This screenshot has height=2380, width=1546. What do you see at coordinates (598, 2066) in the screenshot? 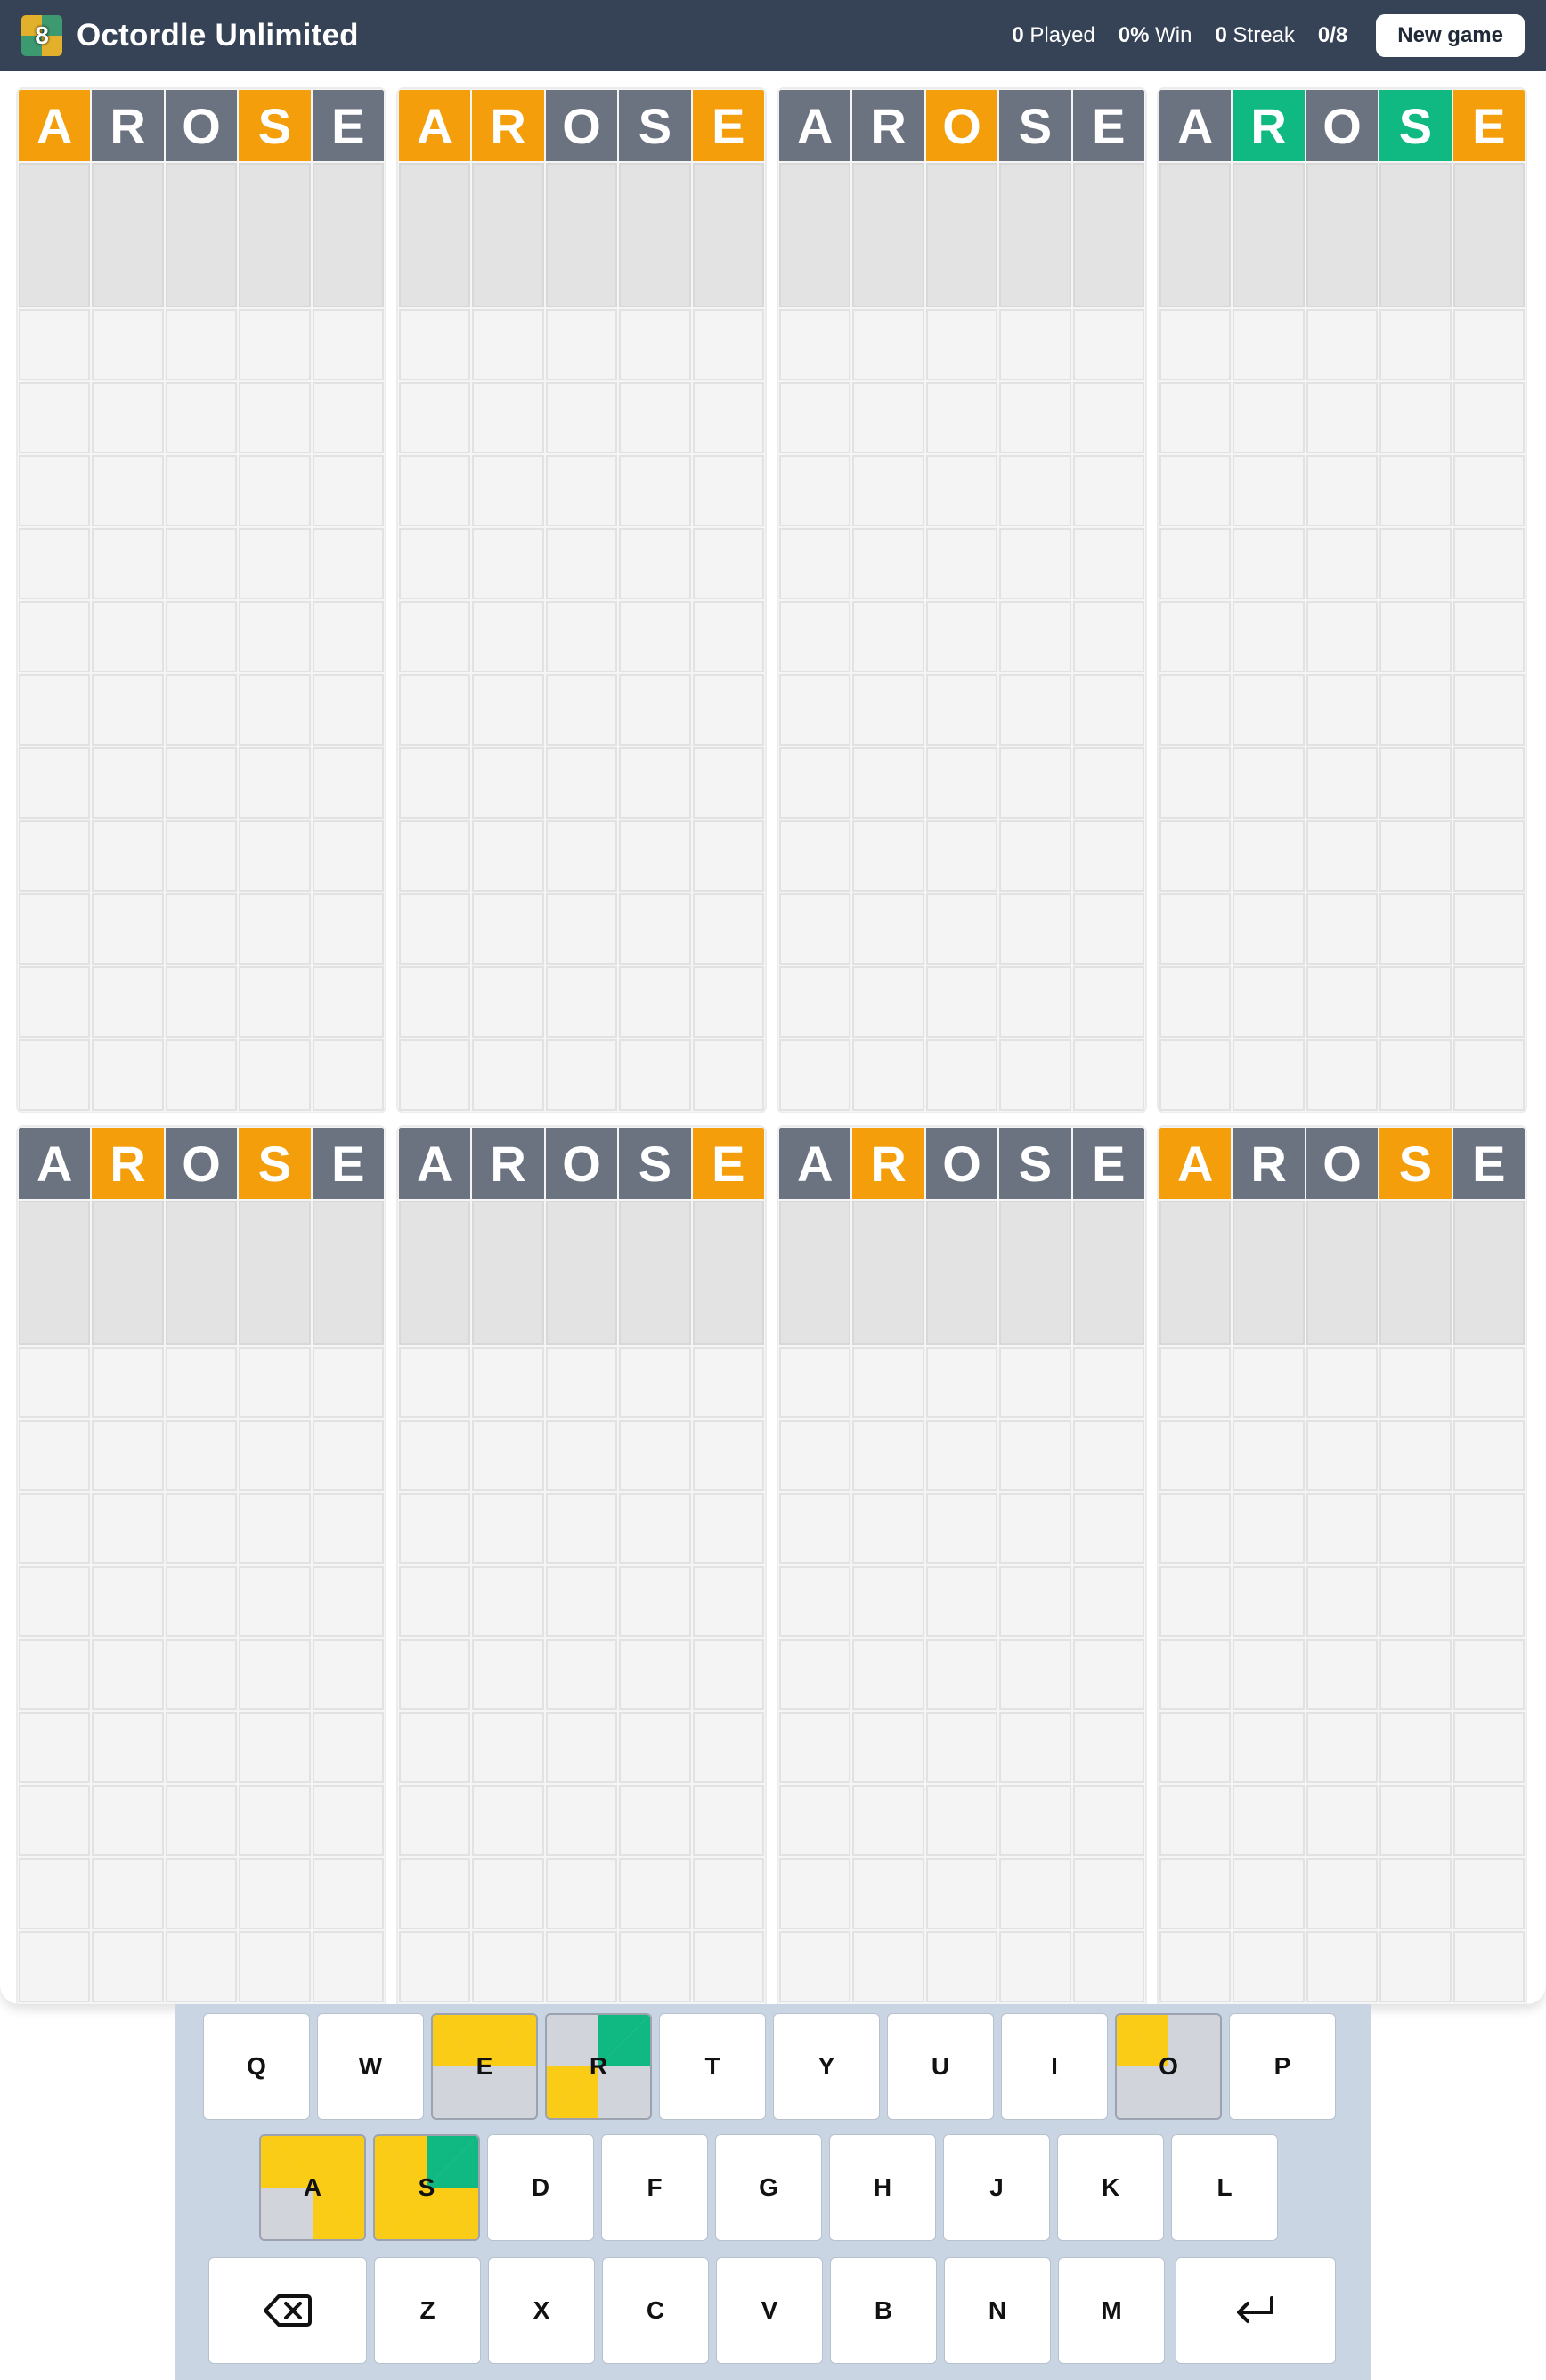
I see `key-r: R` at bounding box center [598, 2066].